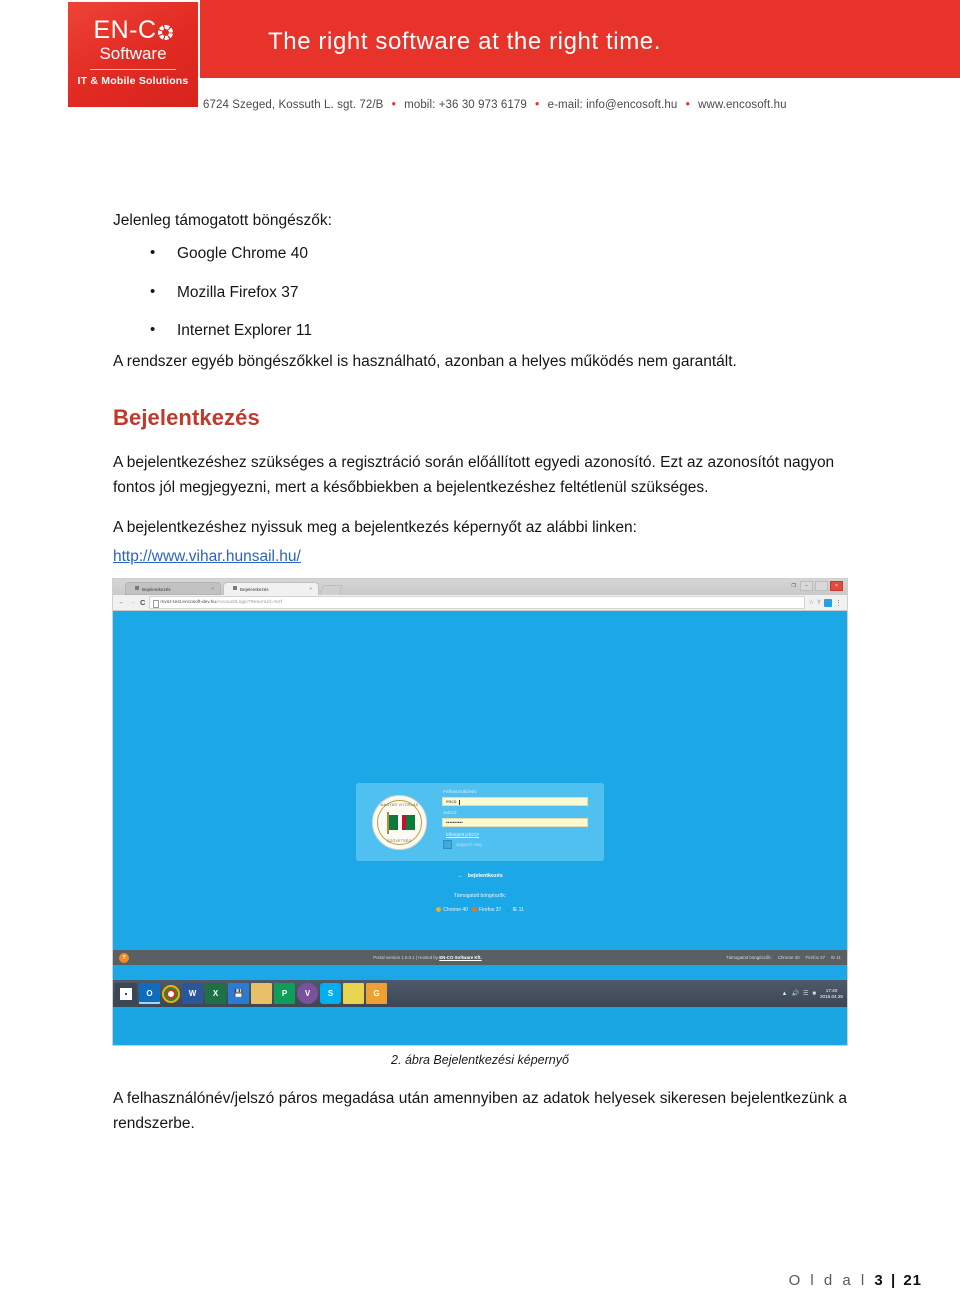 This screenshot has height=1313, width=960. I want to click on save-icon: 💾, so click(238, 993).